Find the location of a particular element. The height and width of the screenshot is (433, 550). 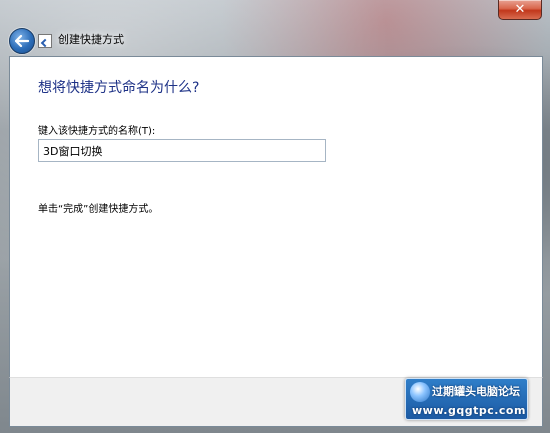

back-arrow-icon is located at coordinates (22, 41).